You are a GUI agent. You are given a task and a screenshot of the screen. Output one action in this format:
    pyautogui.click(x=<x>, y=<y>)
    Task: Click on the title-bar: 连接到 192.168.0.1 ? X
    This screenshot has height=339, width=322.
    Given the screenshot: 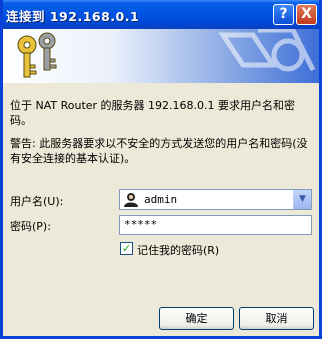 What is the action you would take?
    pyautogui.click(x=161, y=14)
    